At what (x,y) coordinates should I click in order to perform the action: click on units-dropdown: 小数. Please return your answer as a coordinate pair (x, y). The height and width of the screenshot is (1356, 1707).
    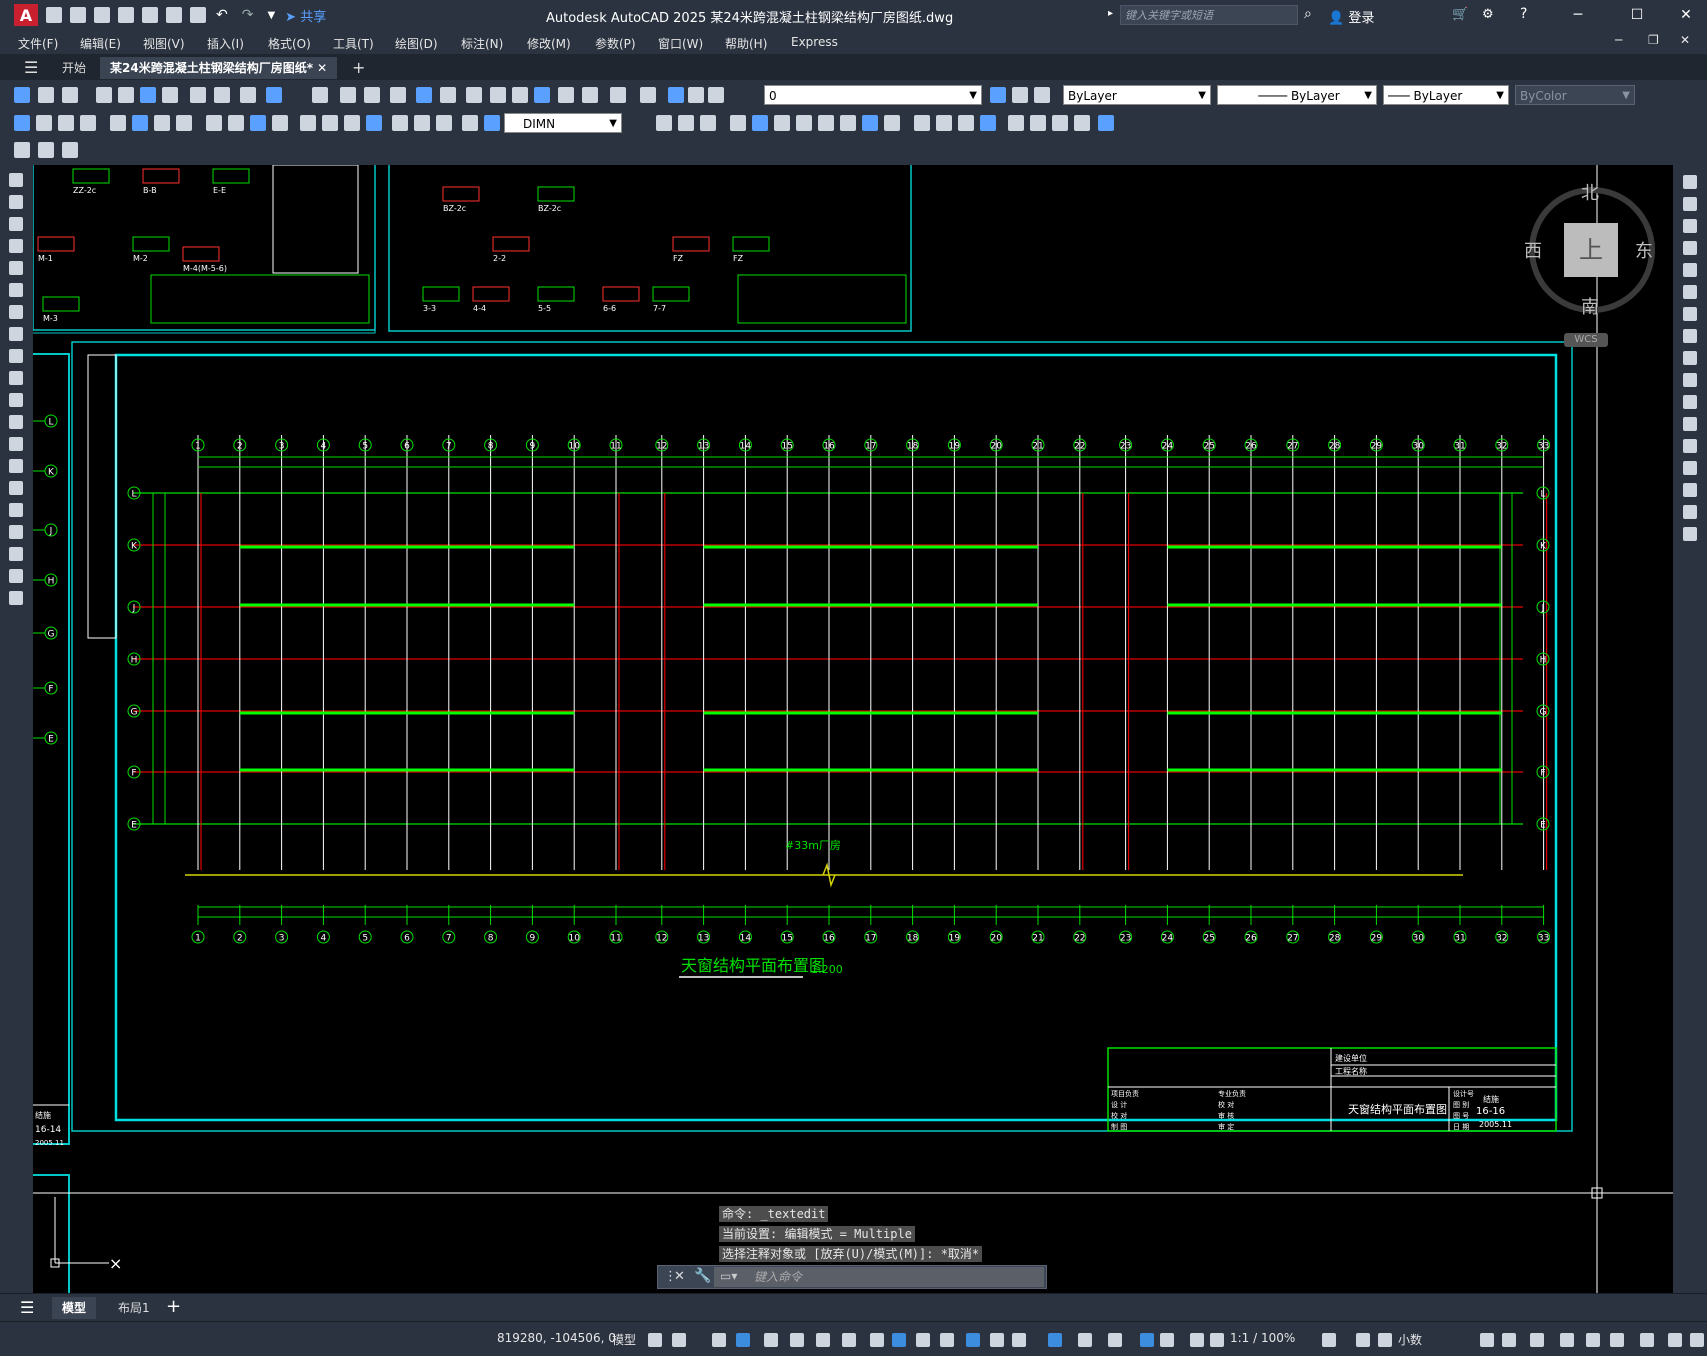
    Looking at the image, I should click on (1410, 1339).